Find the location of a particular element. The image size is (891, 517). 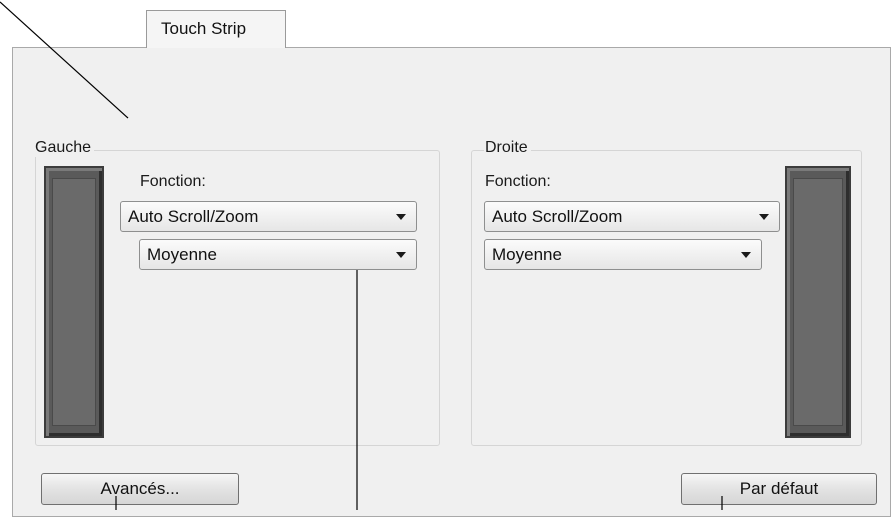

left-function-select: Auto Scroll/Zoom is located at coordinates (268, 216).